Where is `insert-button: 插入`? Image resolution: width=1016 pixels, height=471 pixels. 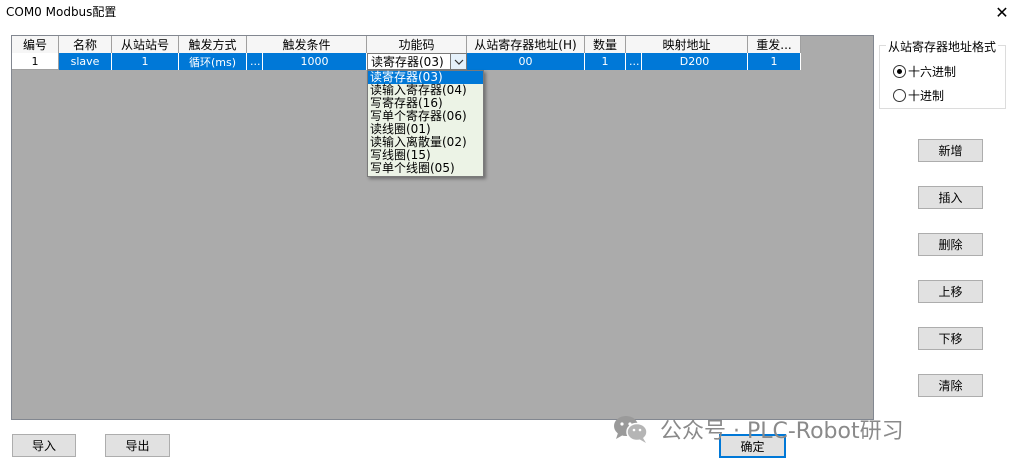
insert-button: 插入 is located at coordinates (950, 197).